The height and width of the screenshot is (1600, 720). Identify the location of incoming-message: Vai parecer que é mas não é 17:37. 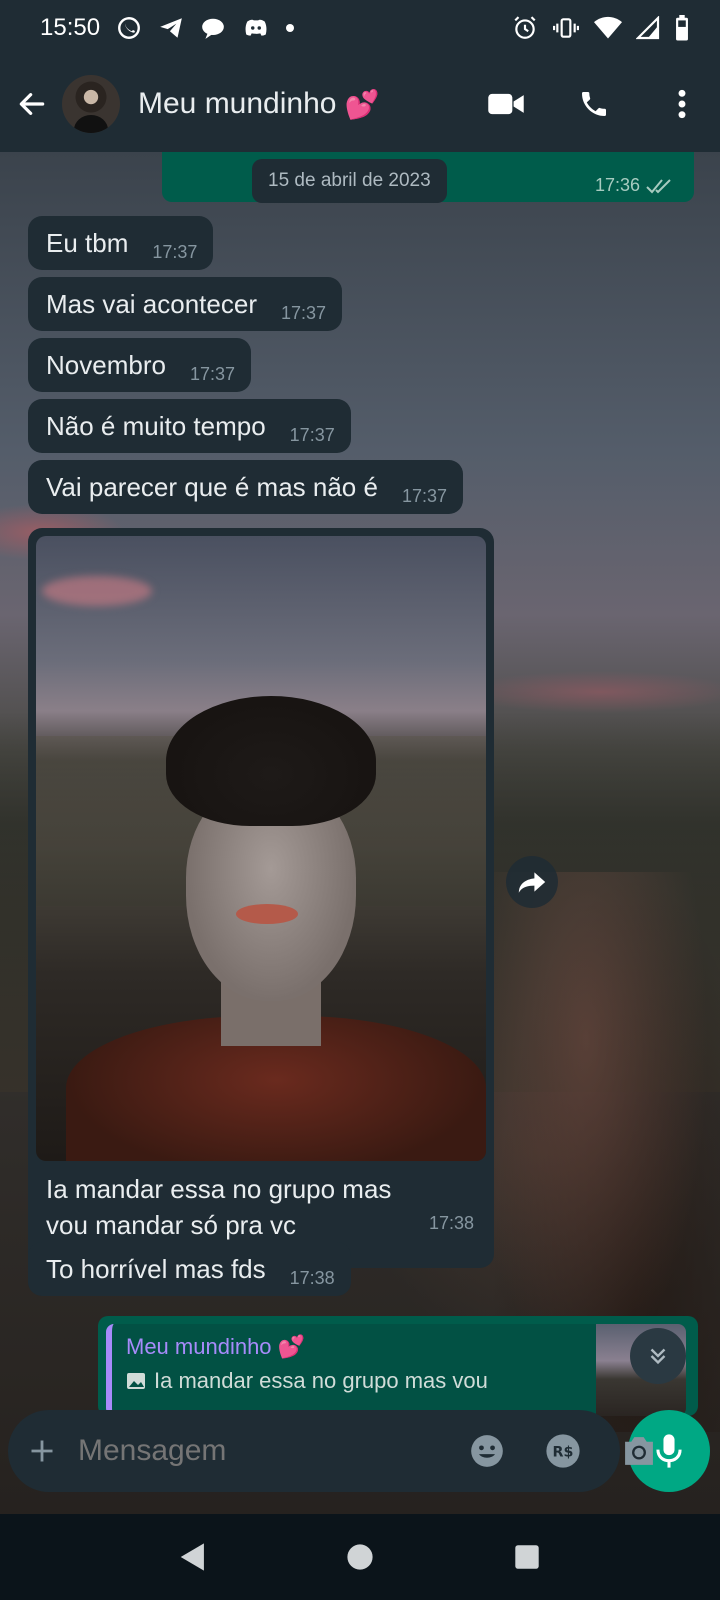
(245, 487).